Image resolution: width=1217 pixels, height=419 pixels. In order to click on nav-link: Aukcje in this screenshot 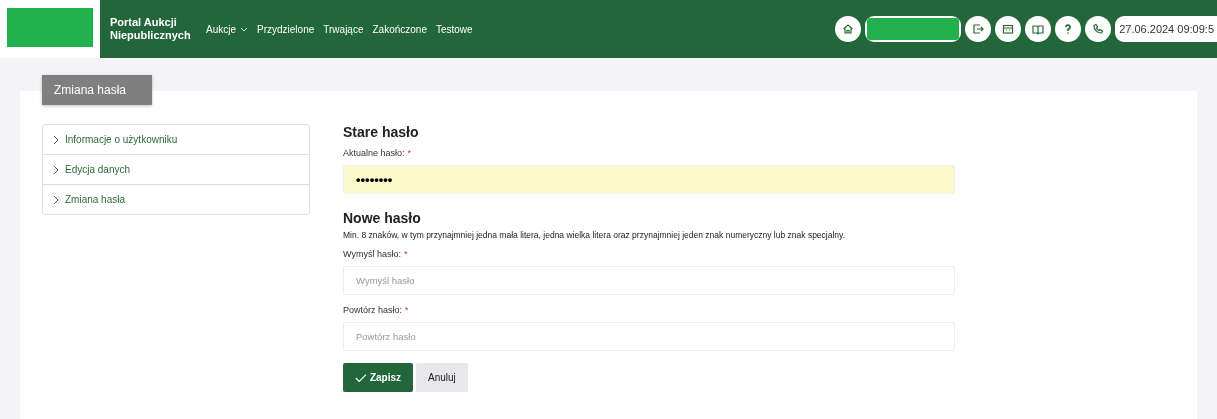, I will do `click(227, 29)`.